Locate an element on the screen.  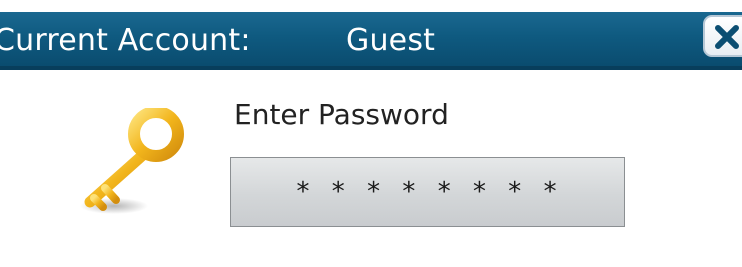
password-value: * * * * * * * * is located at coordinates (427, 192).